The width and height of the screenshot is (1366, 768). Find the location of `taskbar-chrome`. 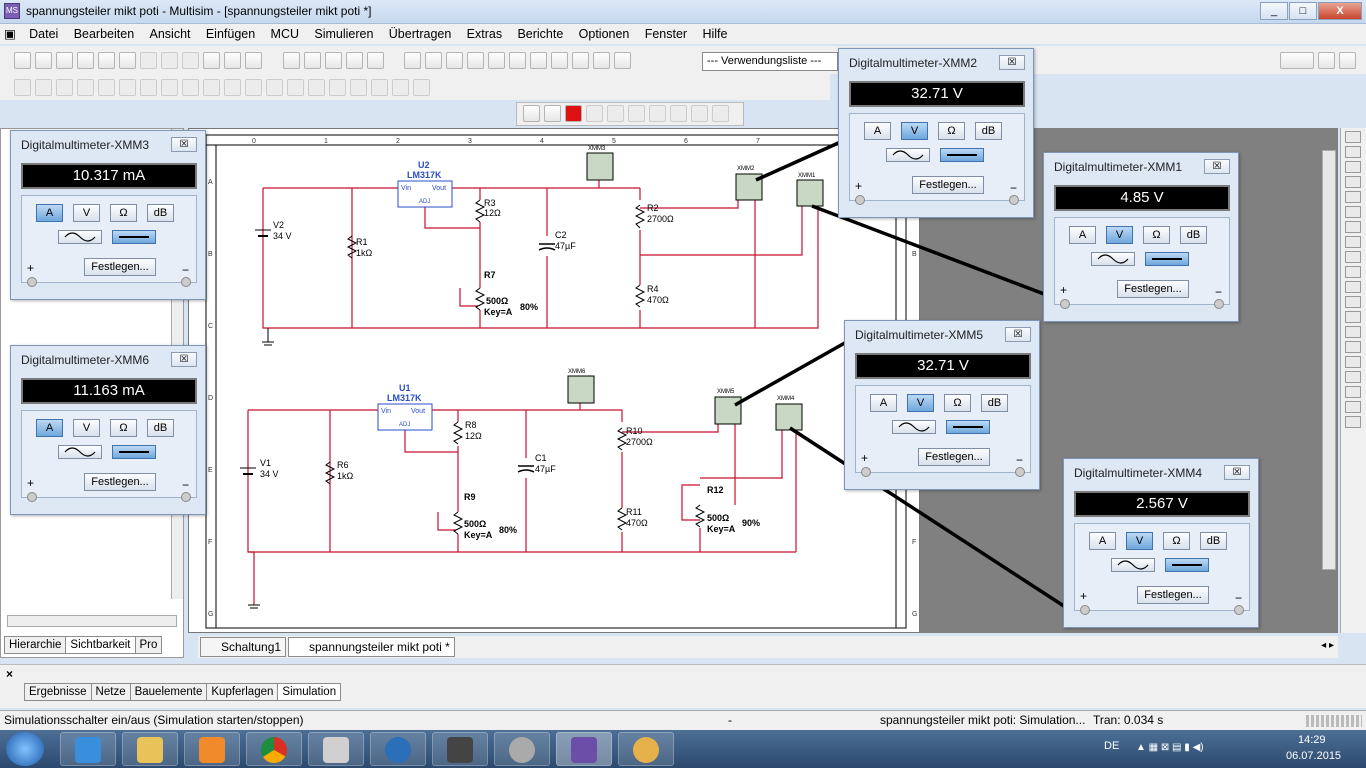

taskbar-chrome is located at coordinates (274, 749).